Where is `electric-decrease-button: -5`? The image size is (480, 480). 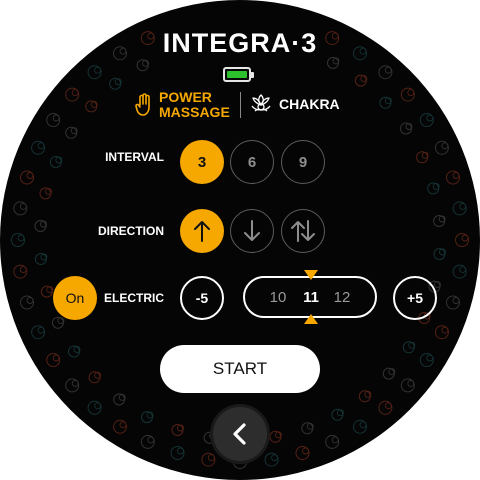
electric-decrease-button: -5 is located at coordinates (202, 298).